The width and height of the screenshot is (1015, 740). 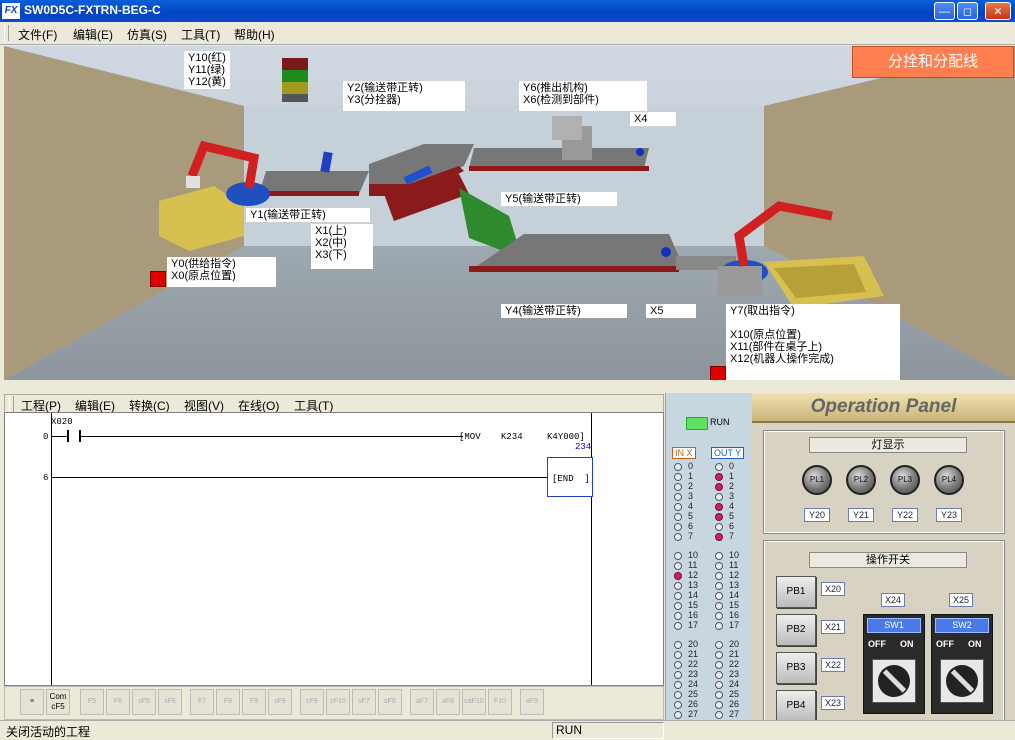 What do you see at coordinates (693, 674) in the screenshot?
I see `in-number-23: 23` at bounding box center [693, 674].